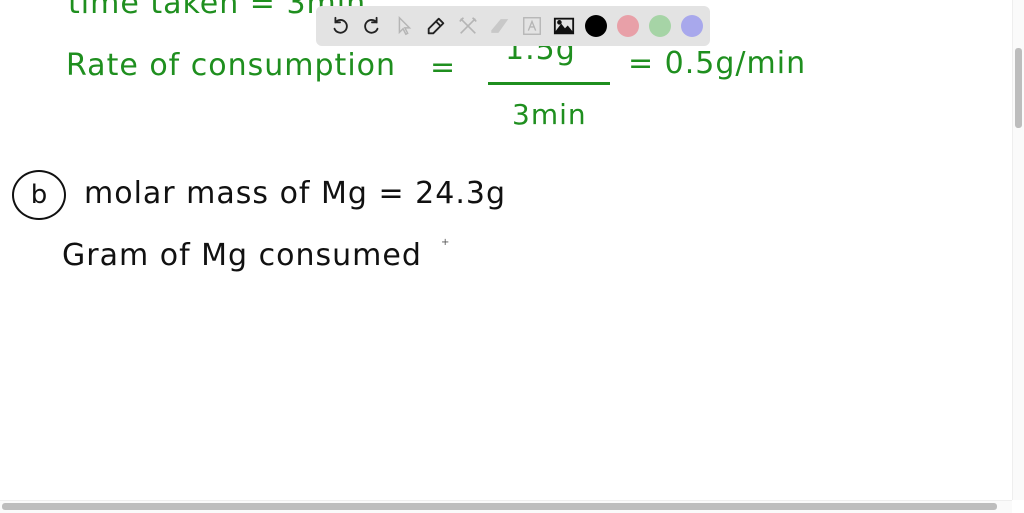 This screenshot has height=513, width=1024. I want to click on eraser-button, so click(500, 26).